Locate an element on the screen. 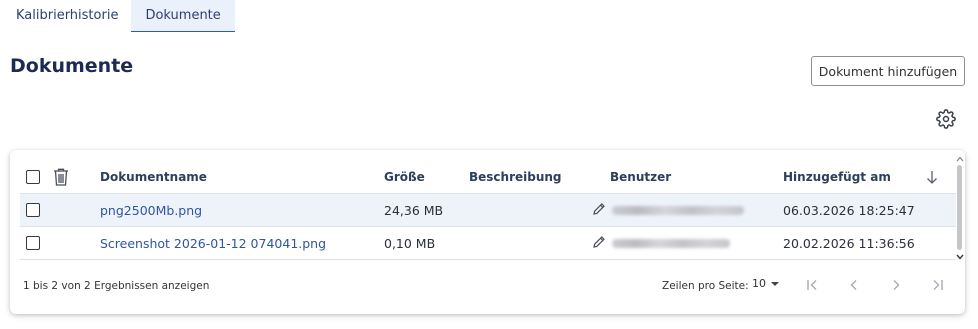 This screenshot has height=329, width=978. previous-page-button is located at coordinates (854, 285).